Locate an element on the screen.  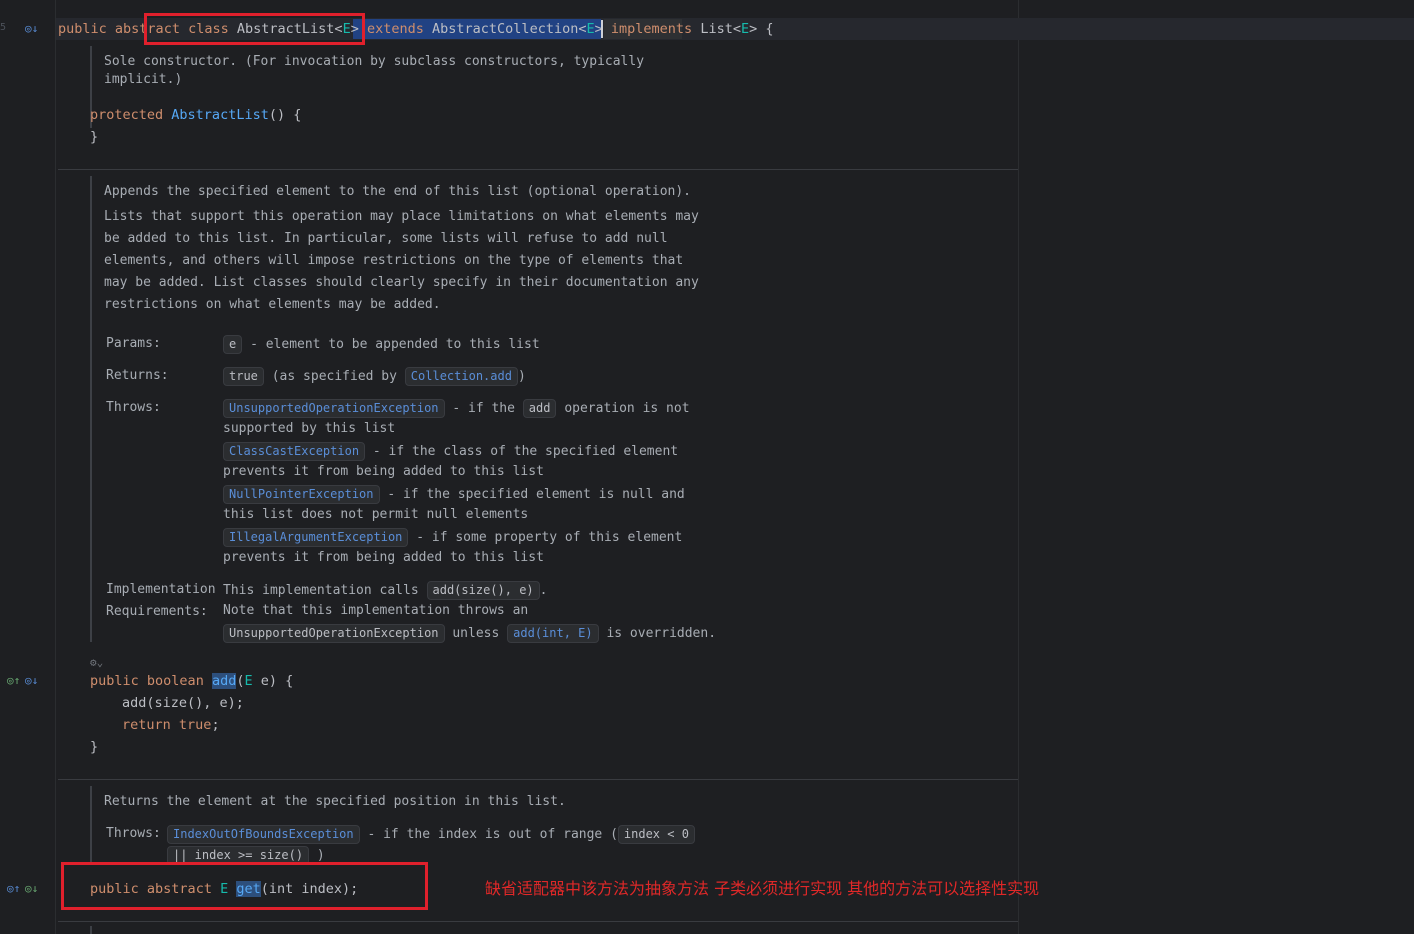
get-throws-label: Throws: is located at coordinates (133, 833).